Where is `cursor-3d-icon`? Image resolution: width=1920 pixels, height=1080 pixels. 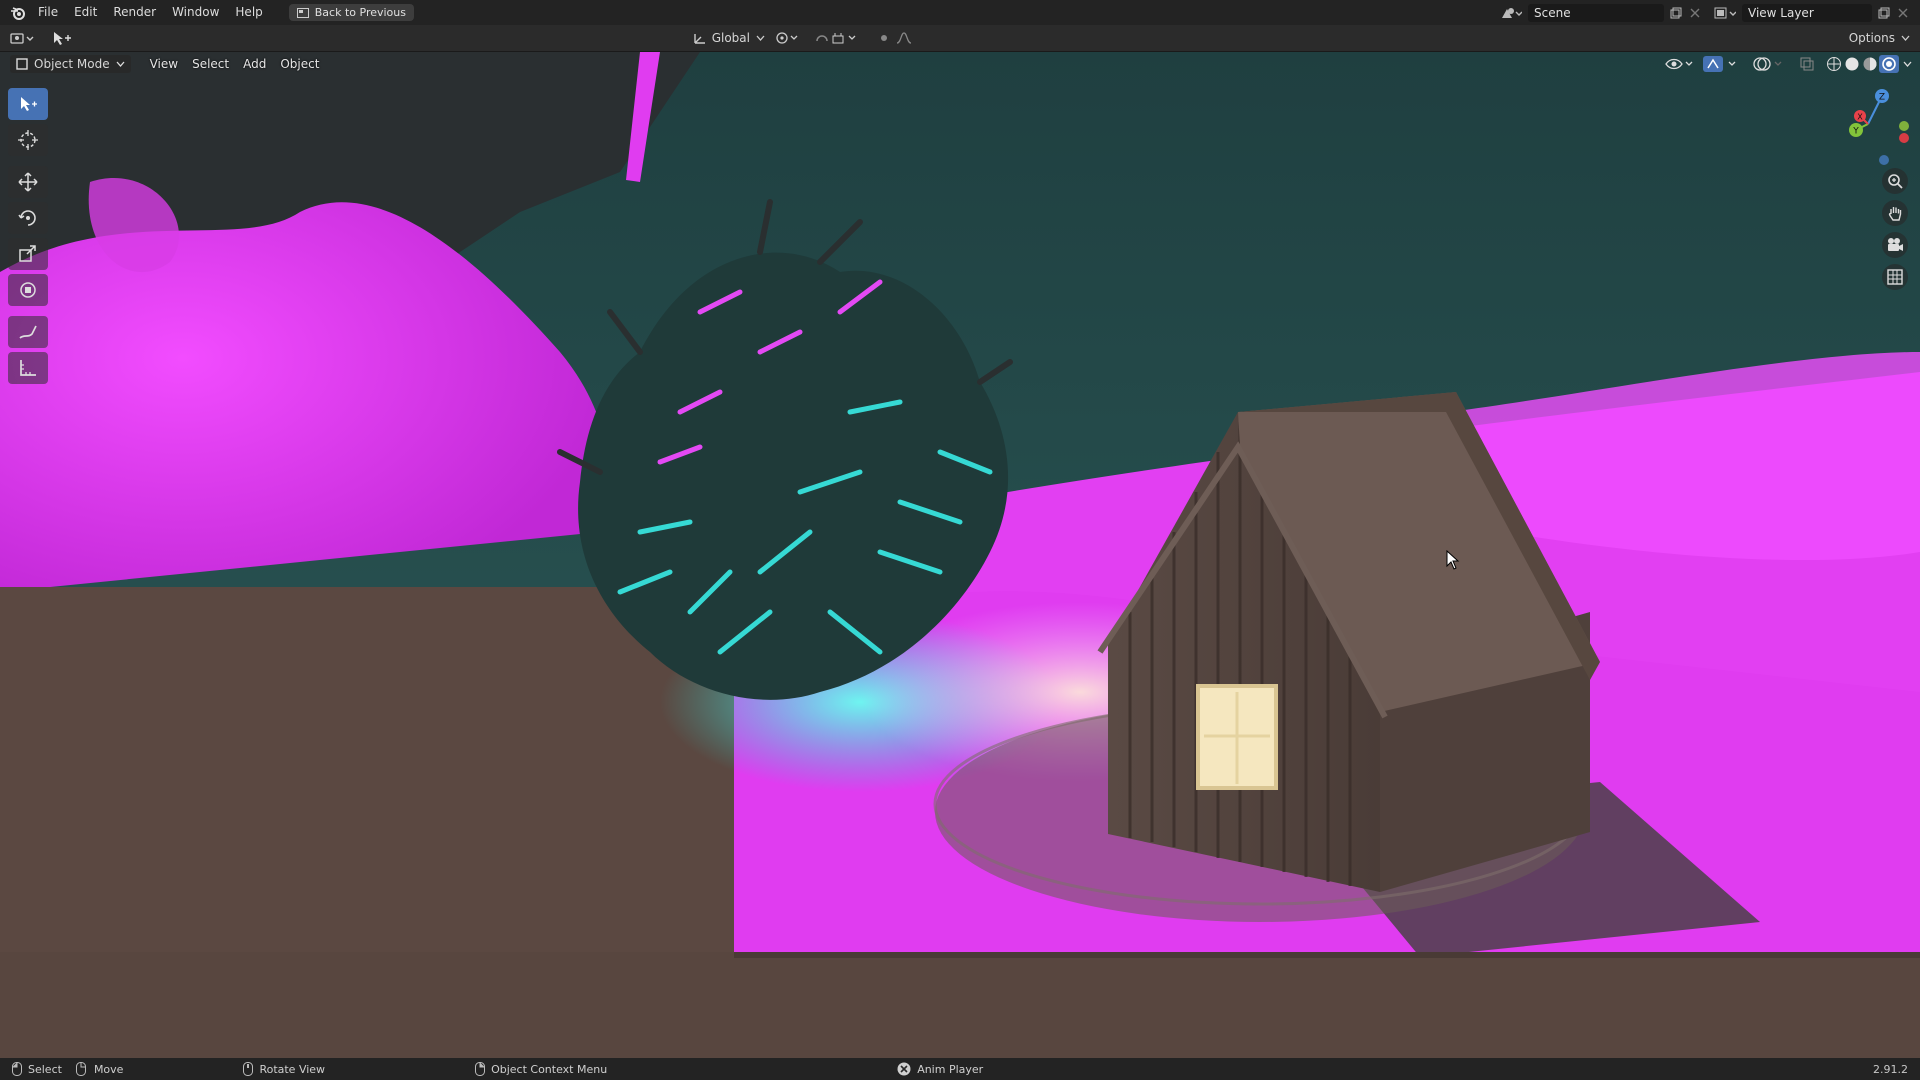
cursor-3d-icon is located at coordinates (28, 140).